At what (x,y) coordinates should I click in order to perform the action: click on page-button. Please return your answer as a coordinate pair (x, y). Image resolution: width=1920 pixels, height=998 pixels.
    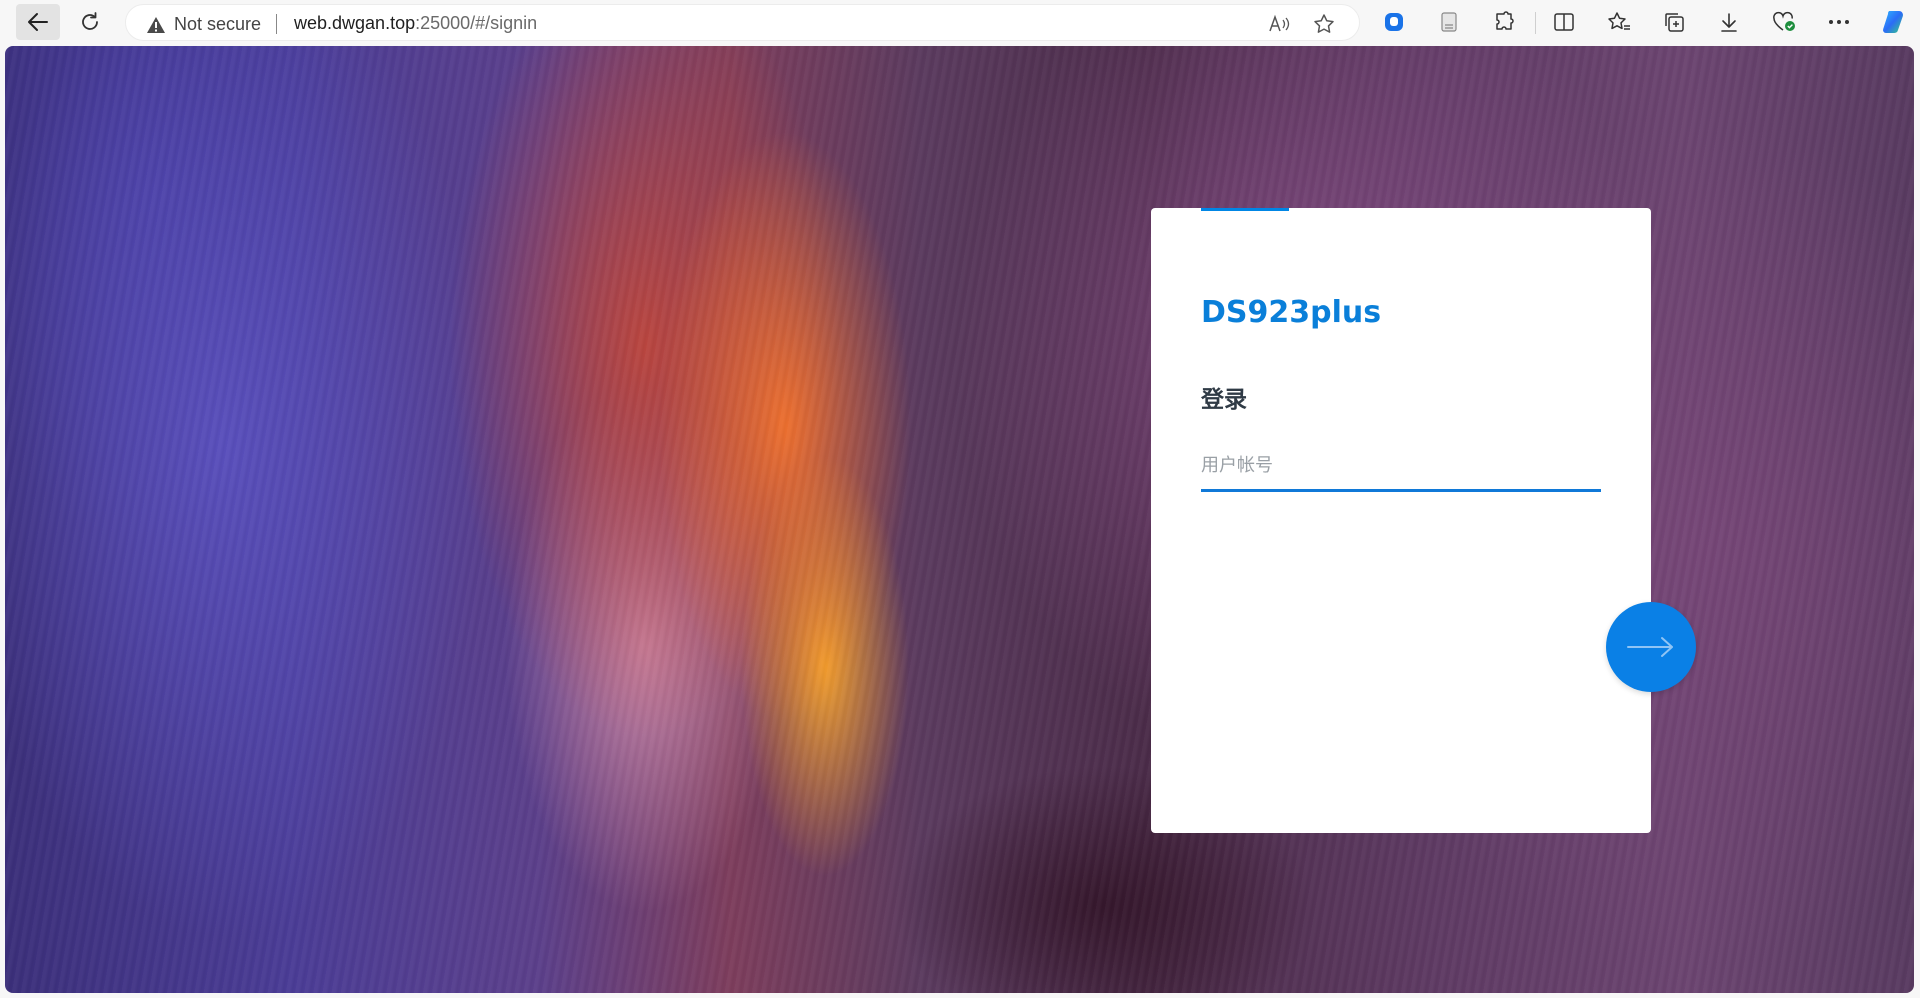
    Looking at the image, I should click on (1449, 22).